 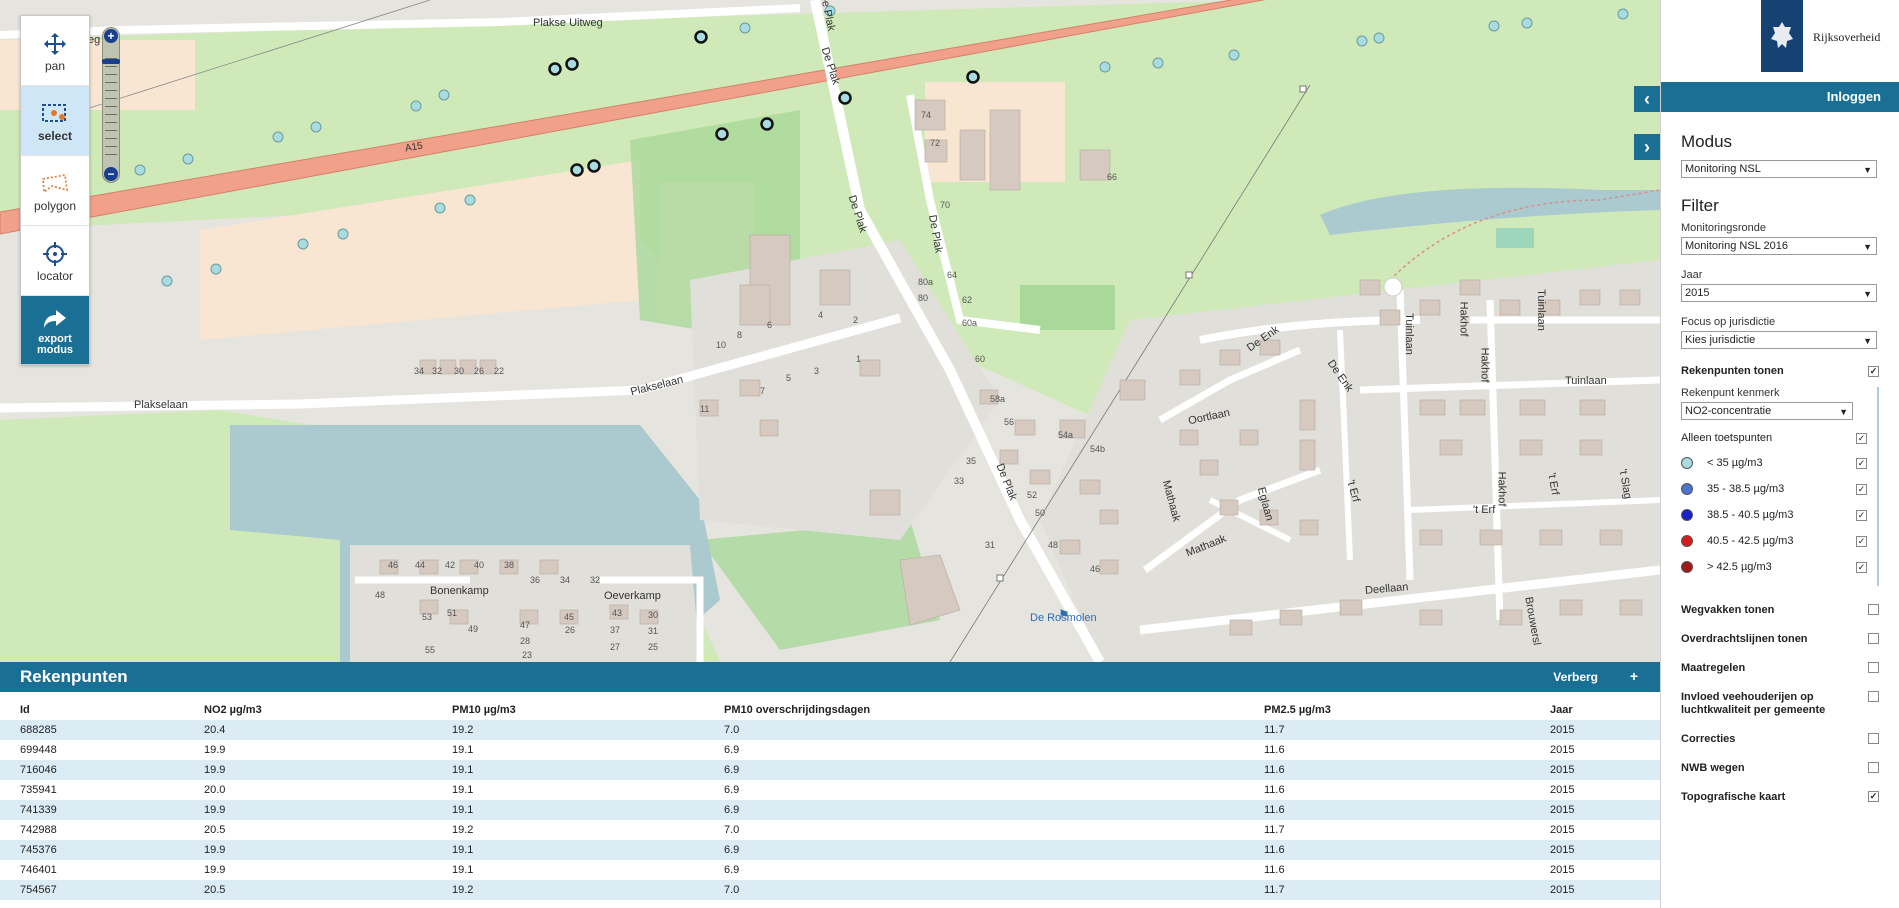 I want to click on table-cell: 11.6, so click(x=1387, y=810).